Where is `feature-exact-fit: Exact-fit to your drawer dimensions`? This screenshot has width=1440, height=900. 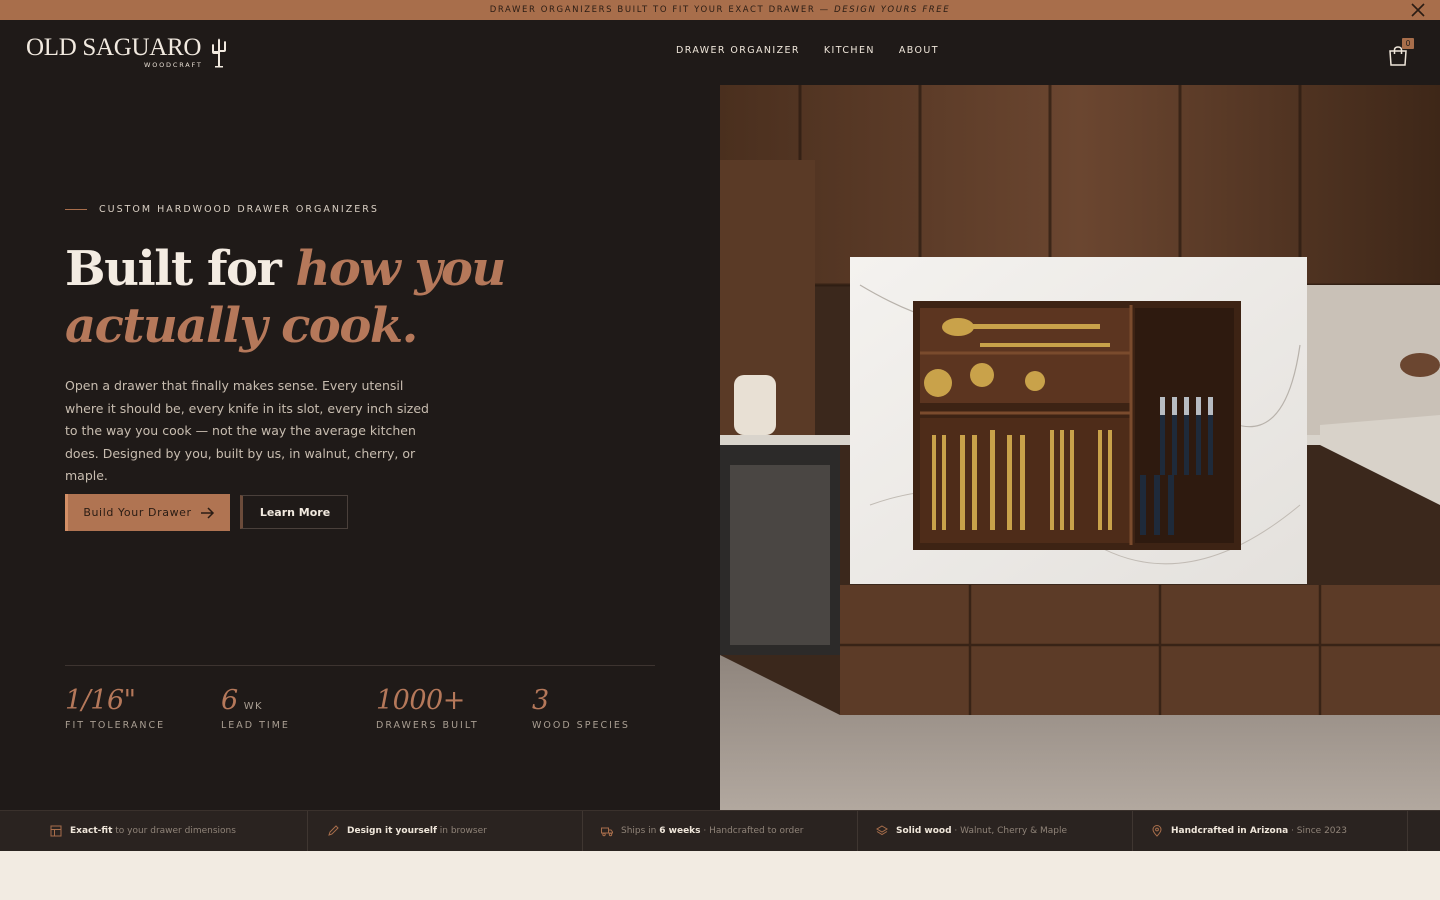
feature-exact-fit: Exact-fit to your drawer dimensions is located at coordinates (154, 831).